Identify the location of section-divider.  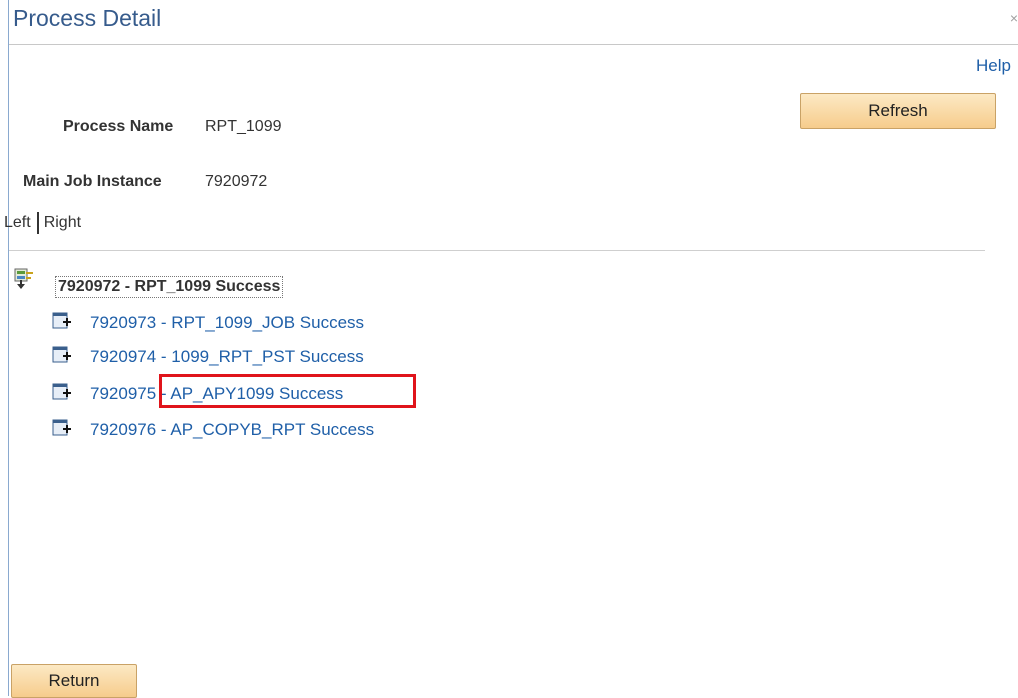
(497, 250).